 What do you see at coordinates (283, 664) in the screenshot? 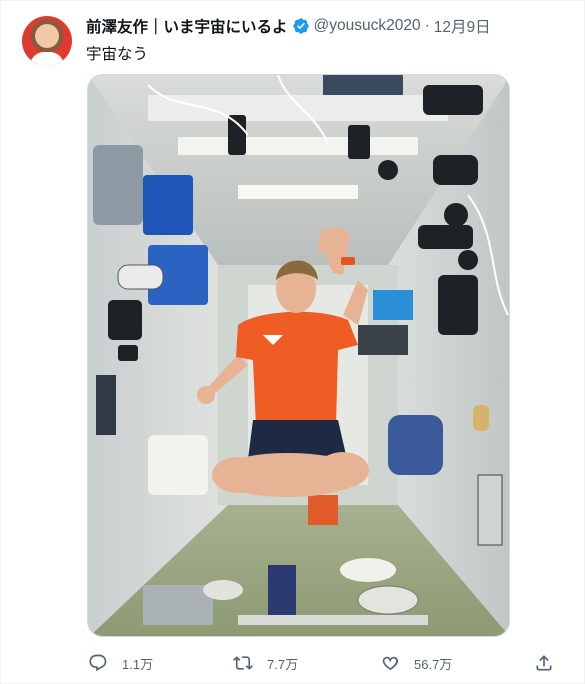
I see `retweet-count: 7.7万` at bounding box center [283, 664].